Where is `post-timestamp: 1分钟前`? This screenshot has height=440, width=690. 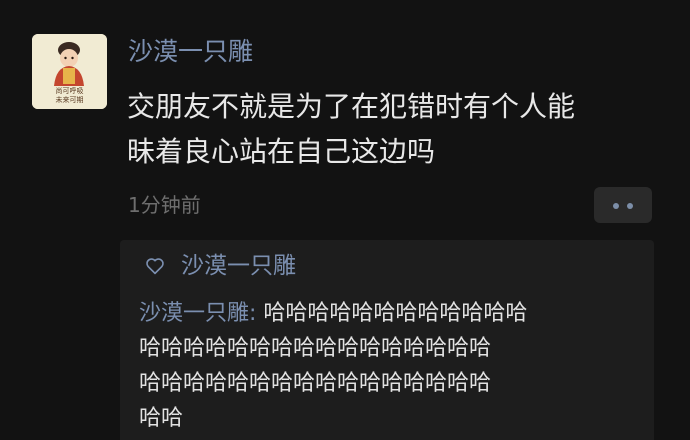
post-timestamp: 1分钟前 is located at coordinates (164, 205).